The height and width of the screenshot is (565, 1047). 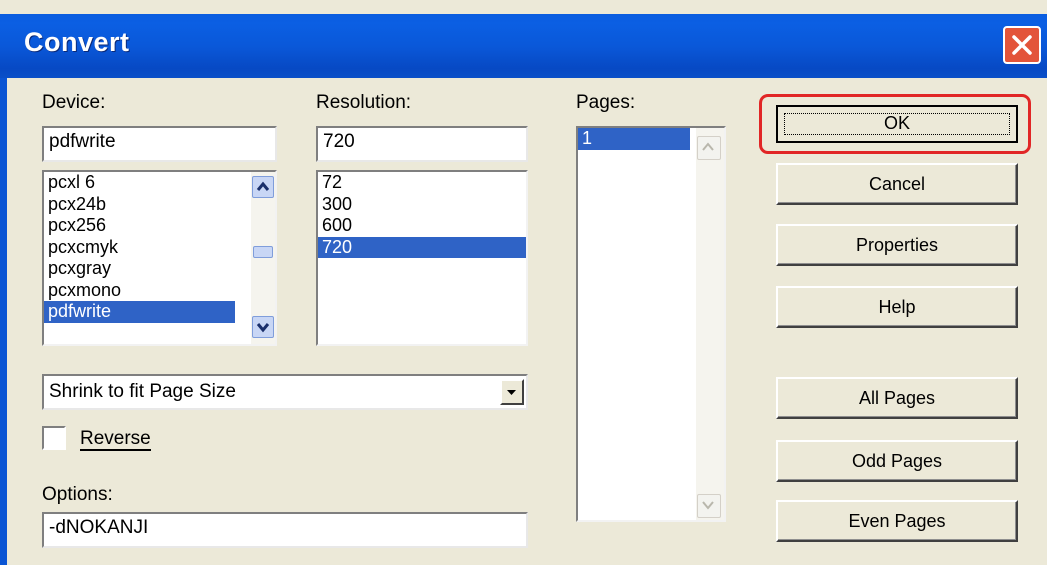 I want to click on window-border, so click(x=3, y=321).